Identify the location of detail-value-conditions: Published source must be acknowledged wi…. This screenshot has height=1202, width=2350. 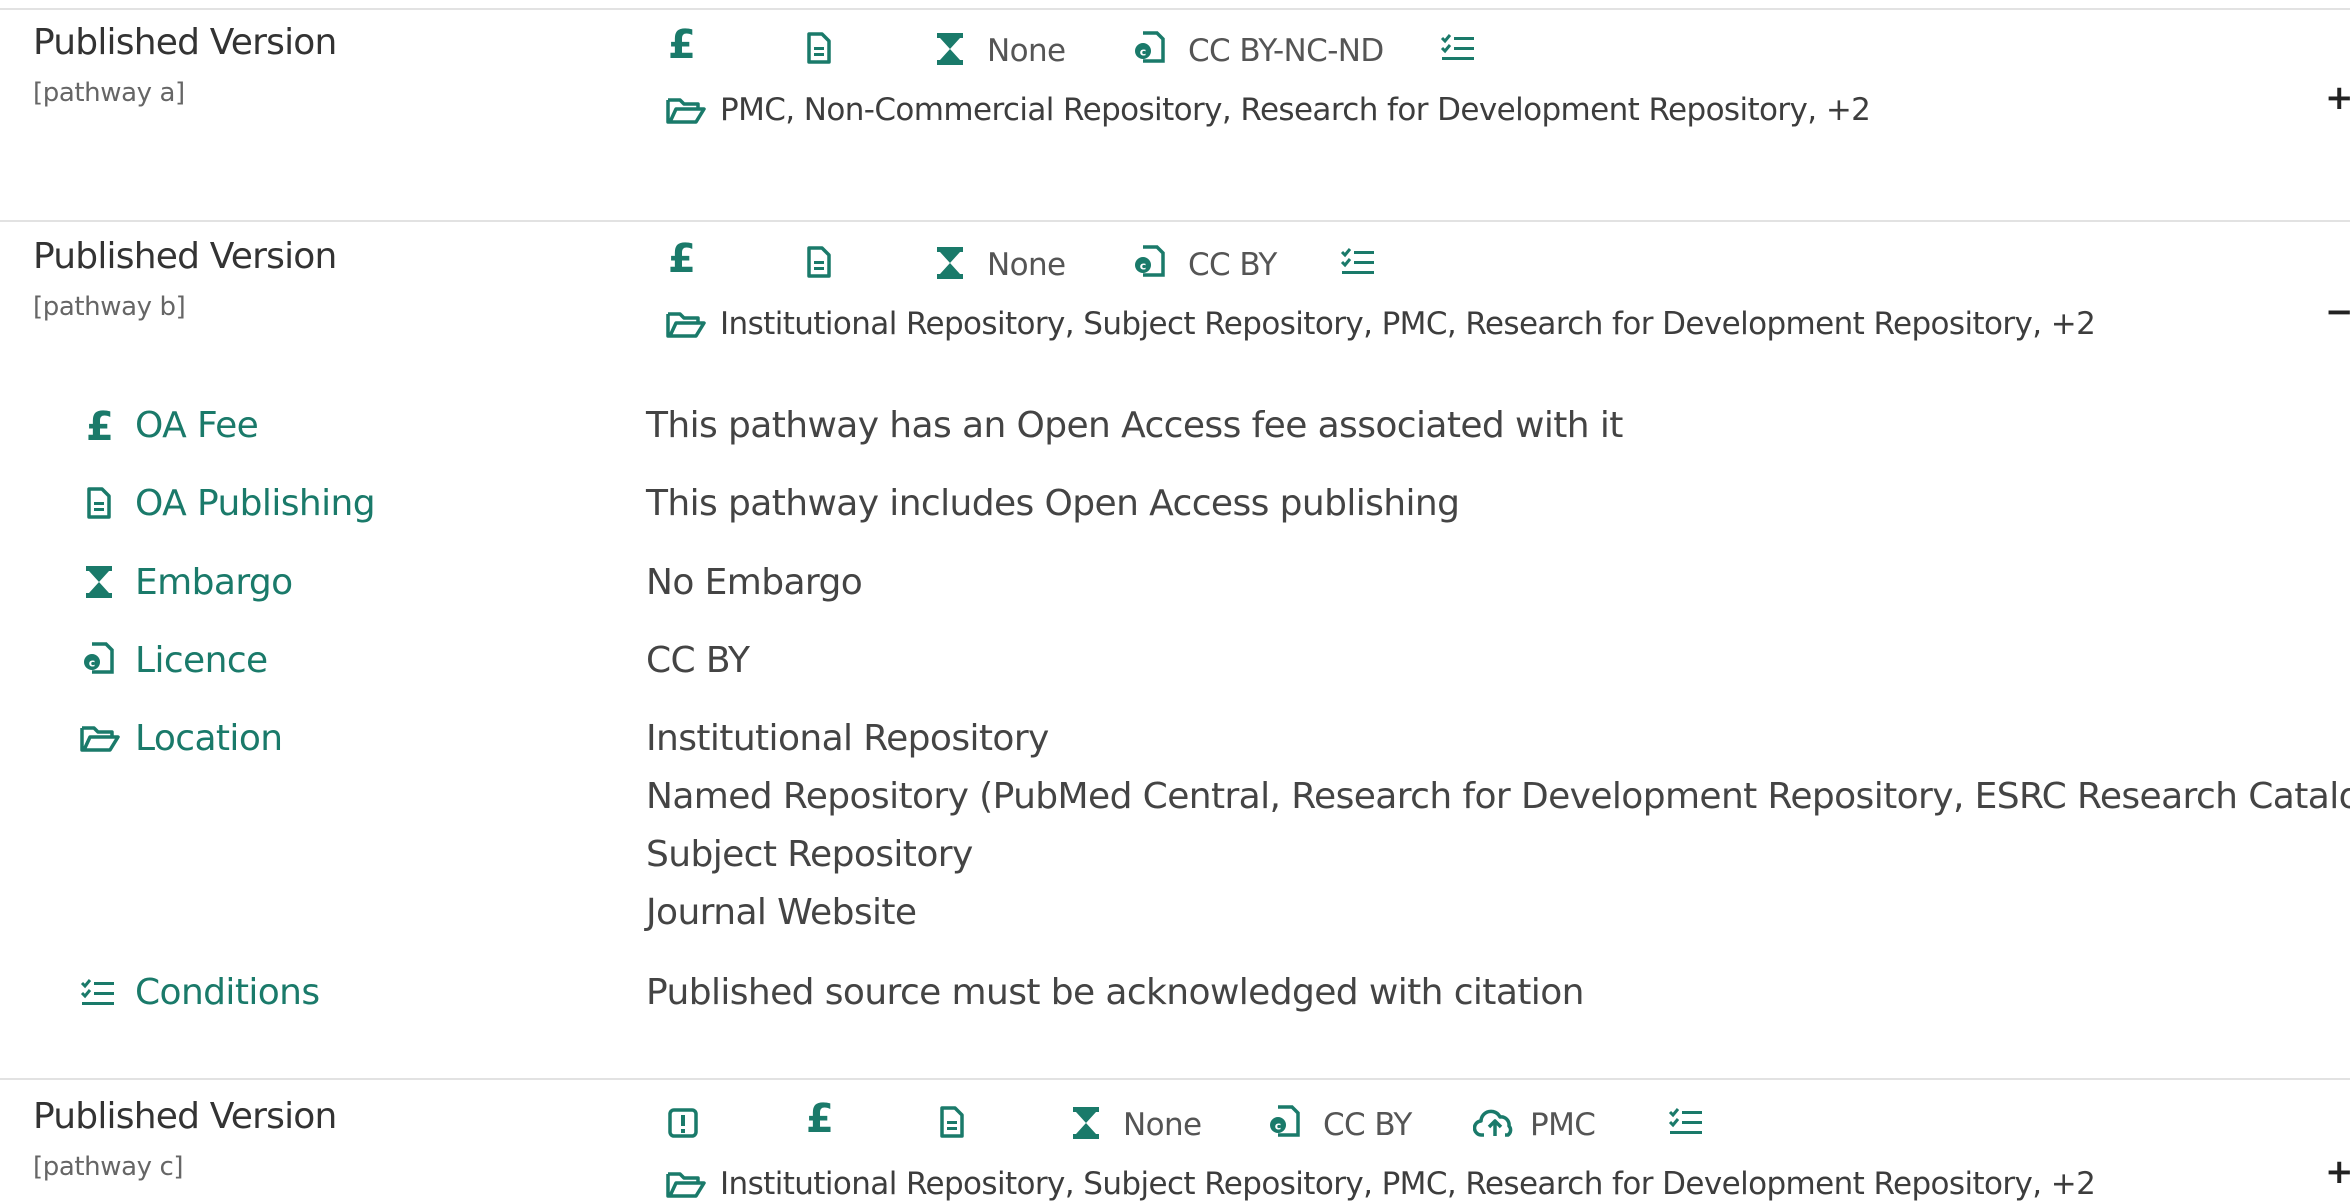
(1115, 992).